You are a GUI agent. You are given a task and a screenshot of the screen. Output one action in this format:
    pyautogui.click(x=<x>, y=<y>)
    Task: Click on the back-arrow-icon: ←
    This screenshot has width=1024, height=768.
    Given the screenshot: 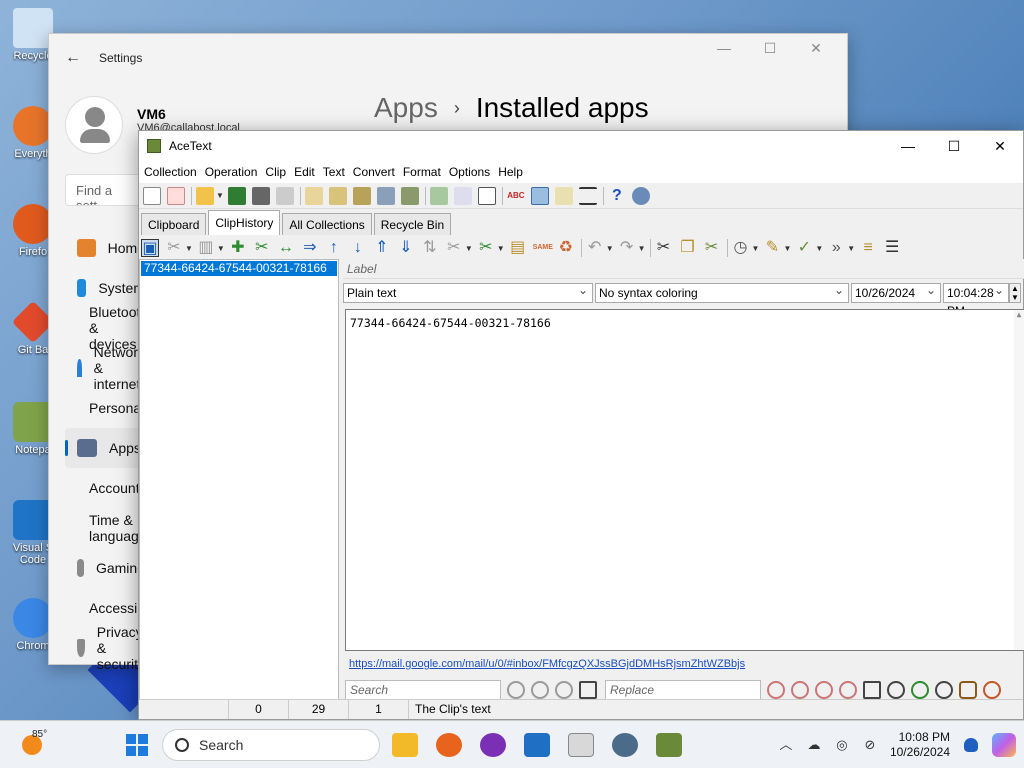 What is the action you would take?
    pyautogui.click(x=75, y=58)
    